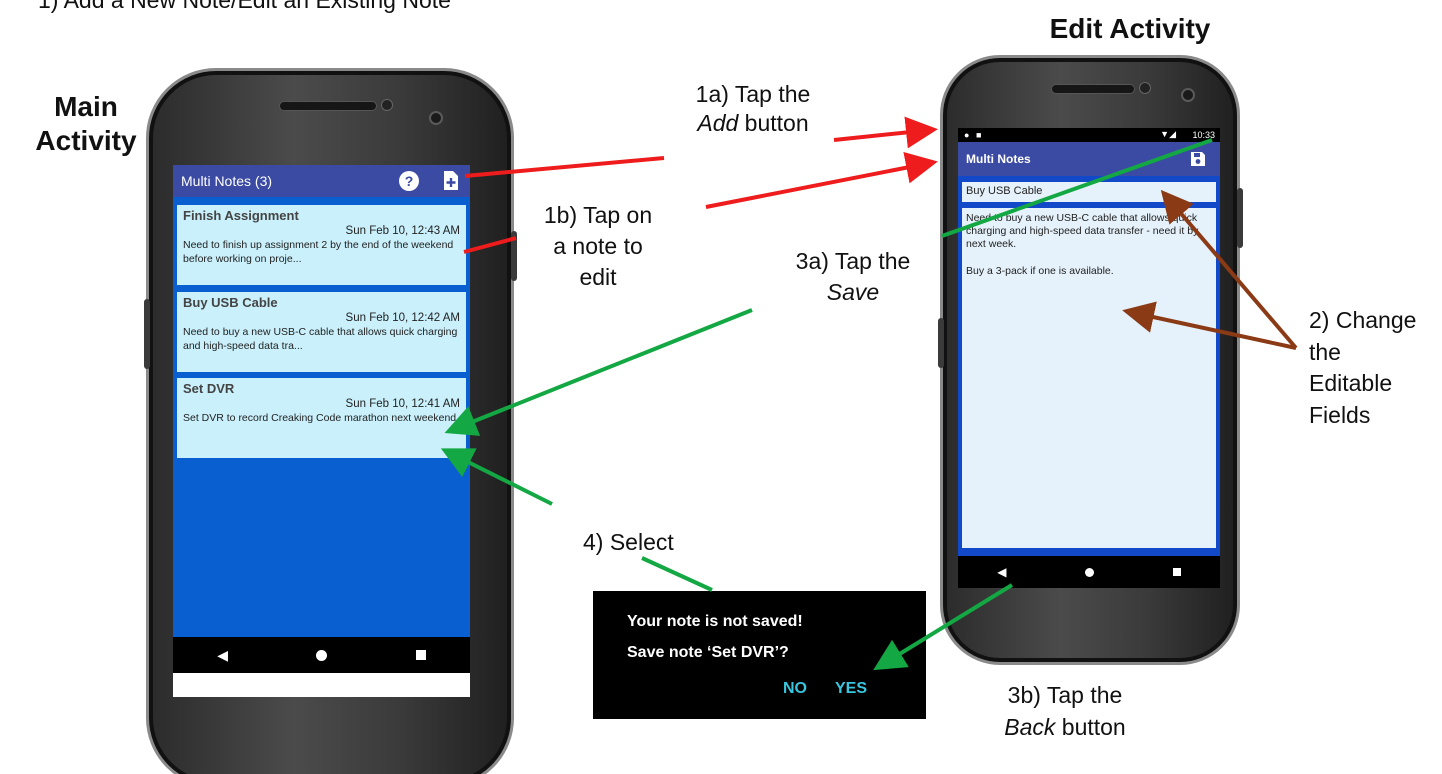 Image resolution: width=1442 pixels, height=774 pixels. Describe the element at coordinates (821, 180) in the screenshot. I see `arrow-1b-head` at that location.